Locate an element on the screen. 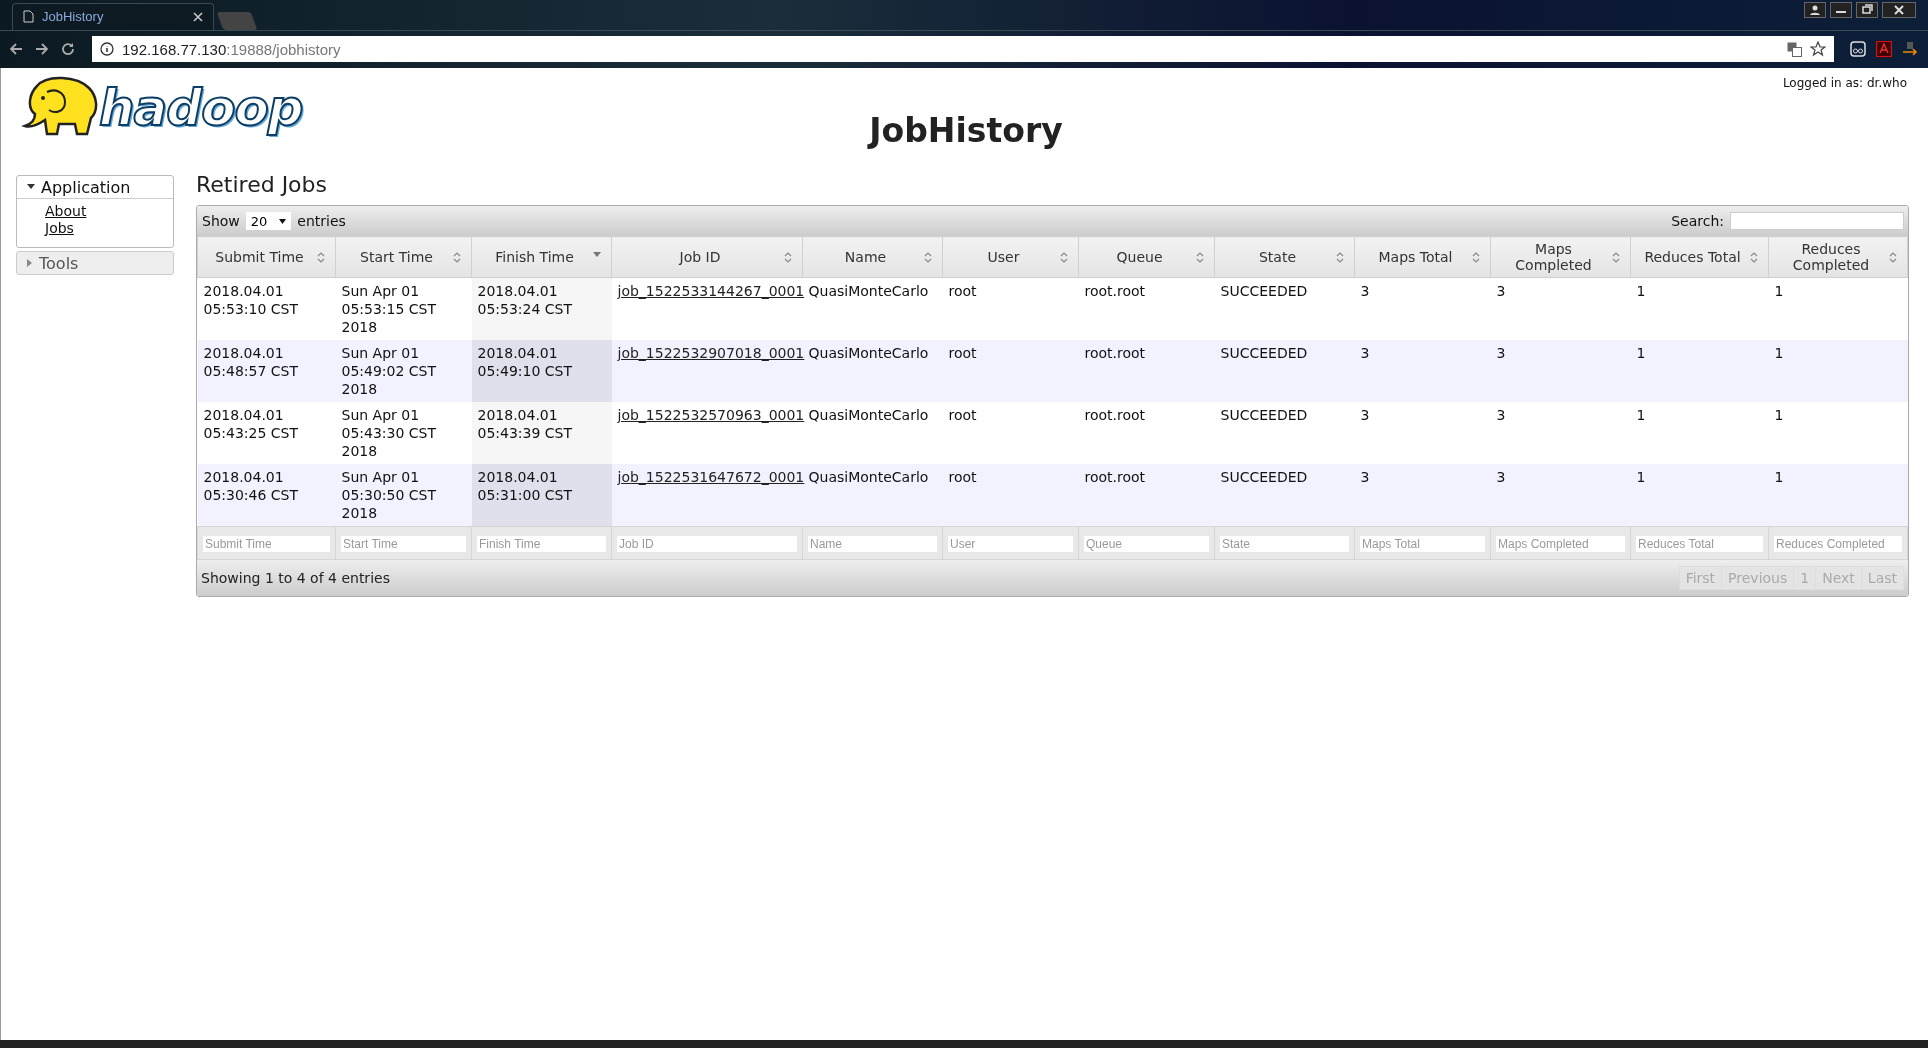 Image resolution: width=1928 pixels, height=1048 pixels. column-header: User is located at coordinates (1010, 257).